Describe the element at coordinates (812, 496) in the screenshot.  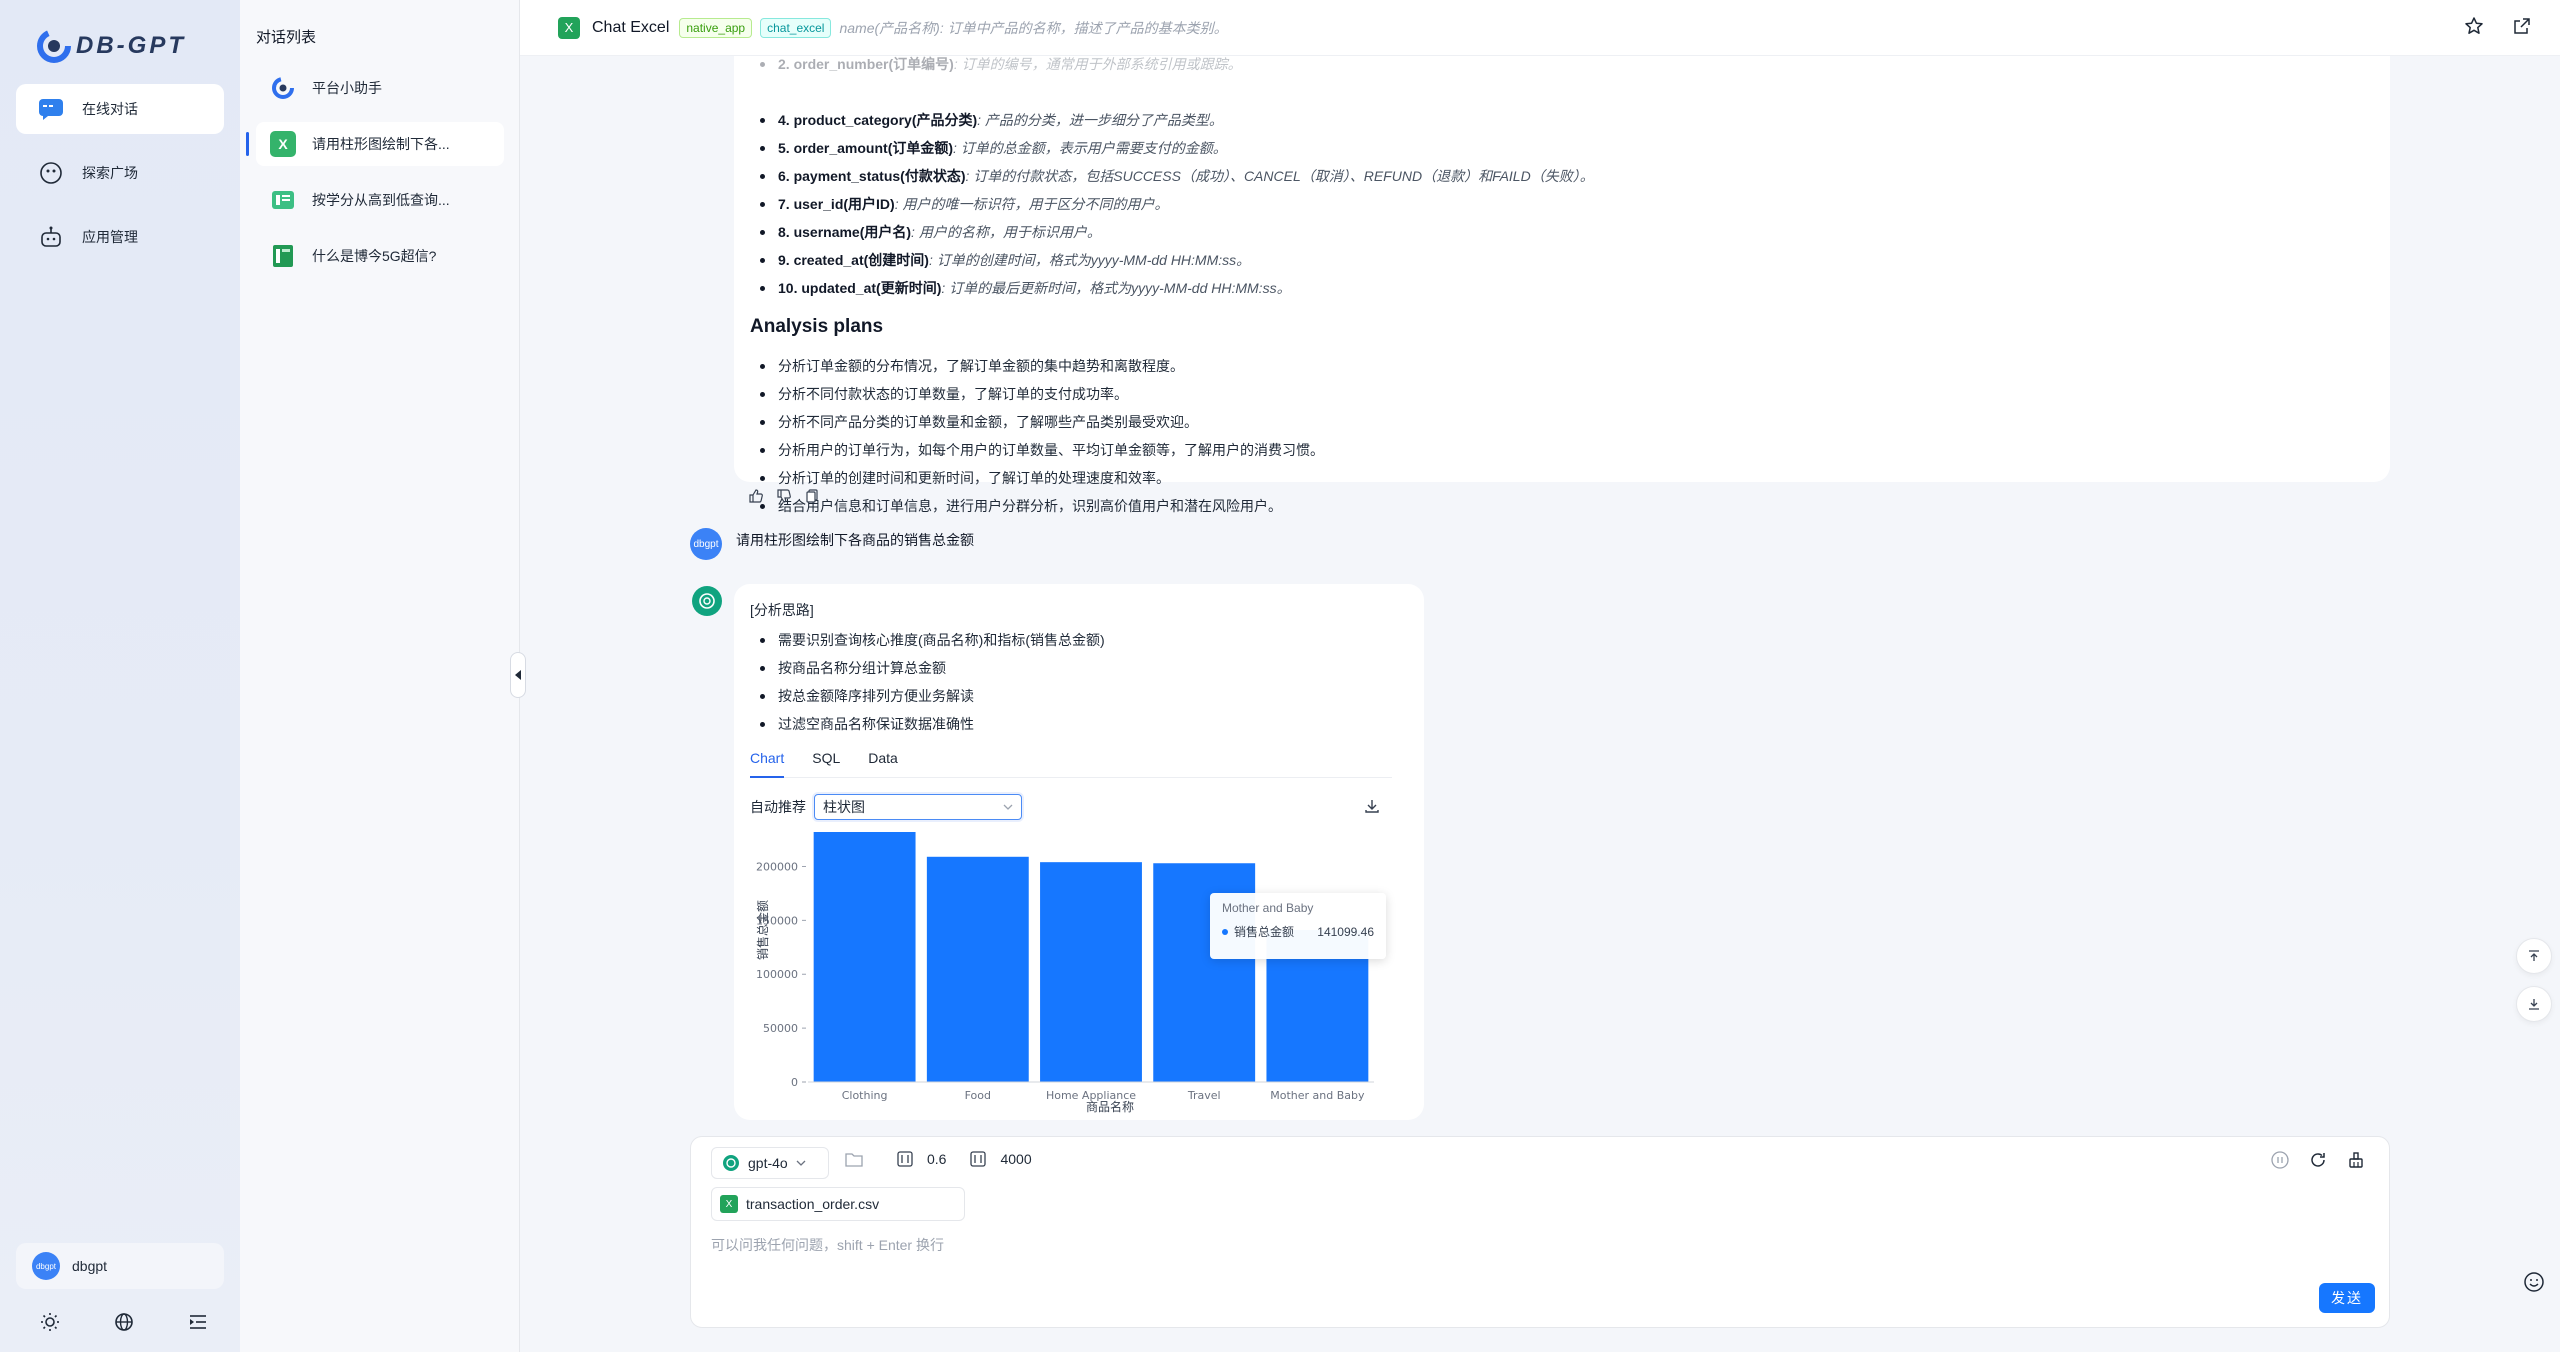
I see `copy-icon` at that location.